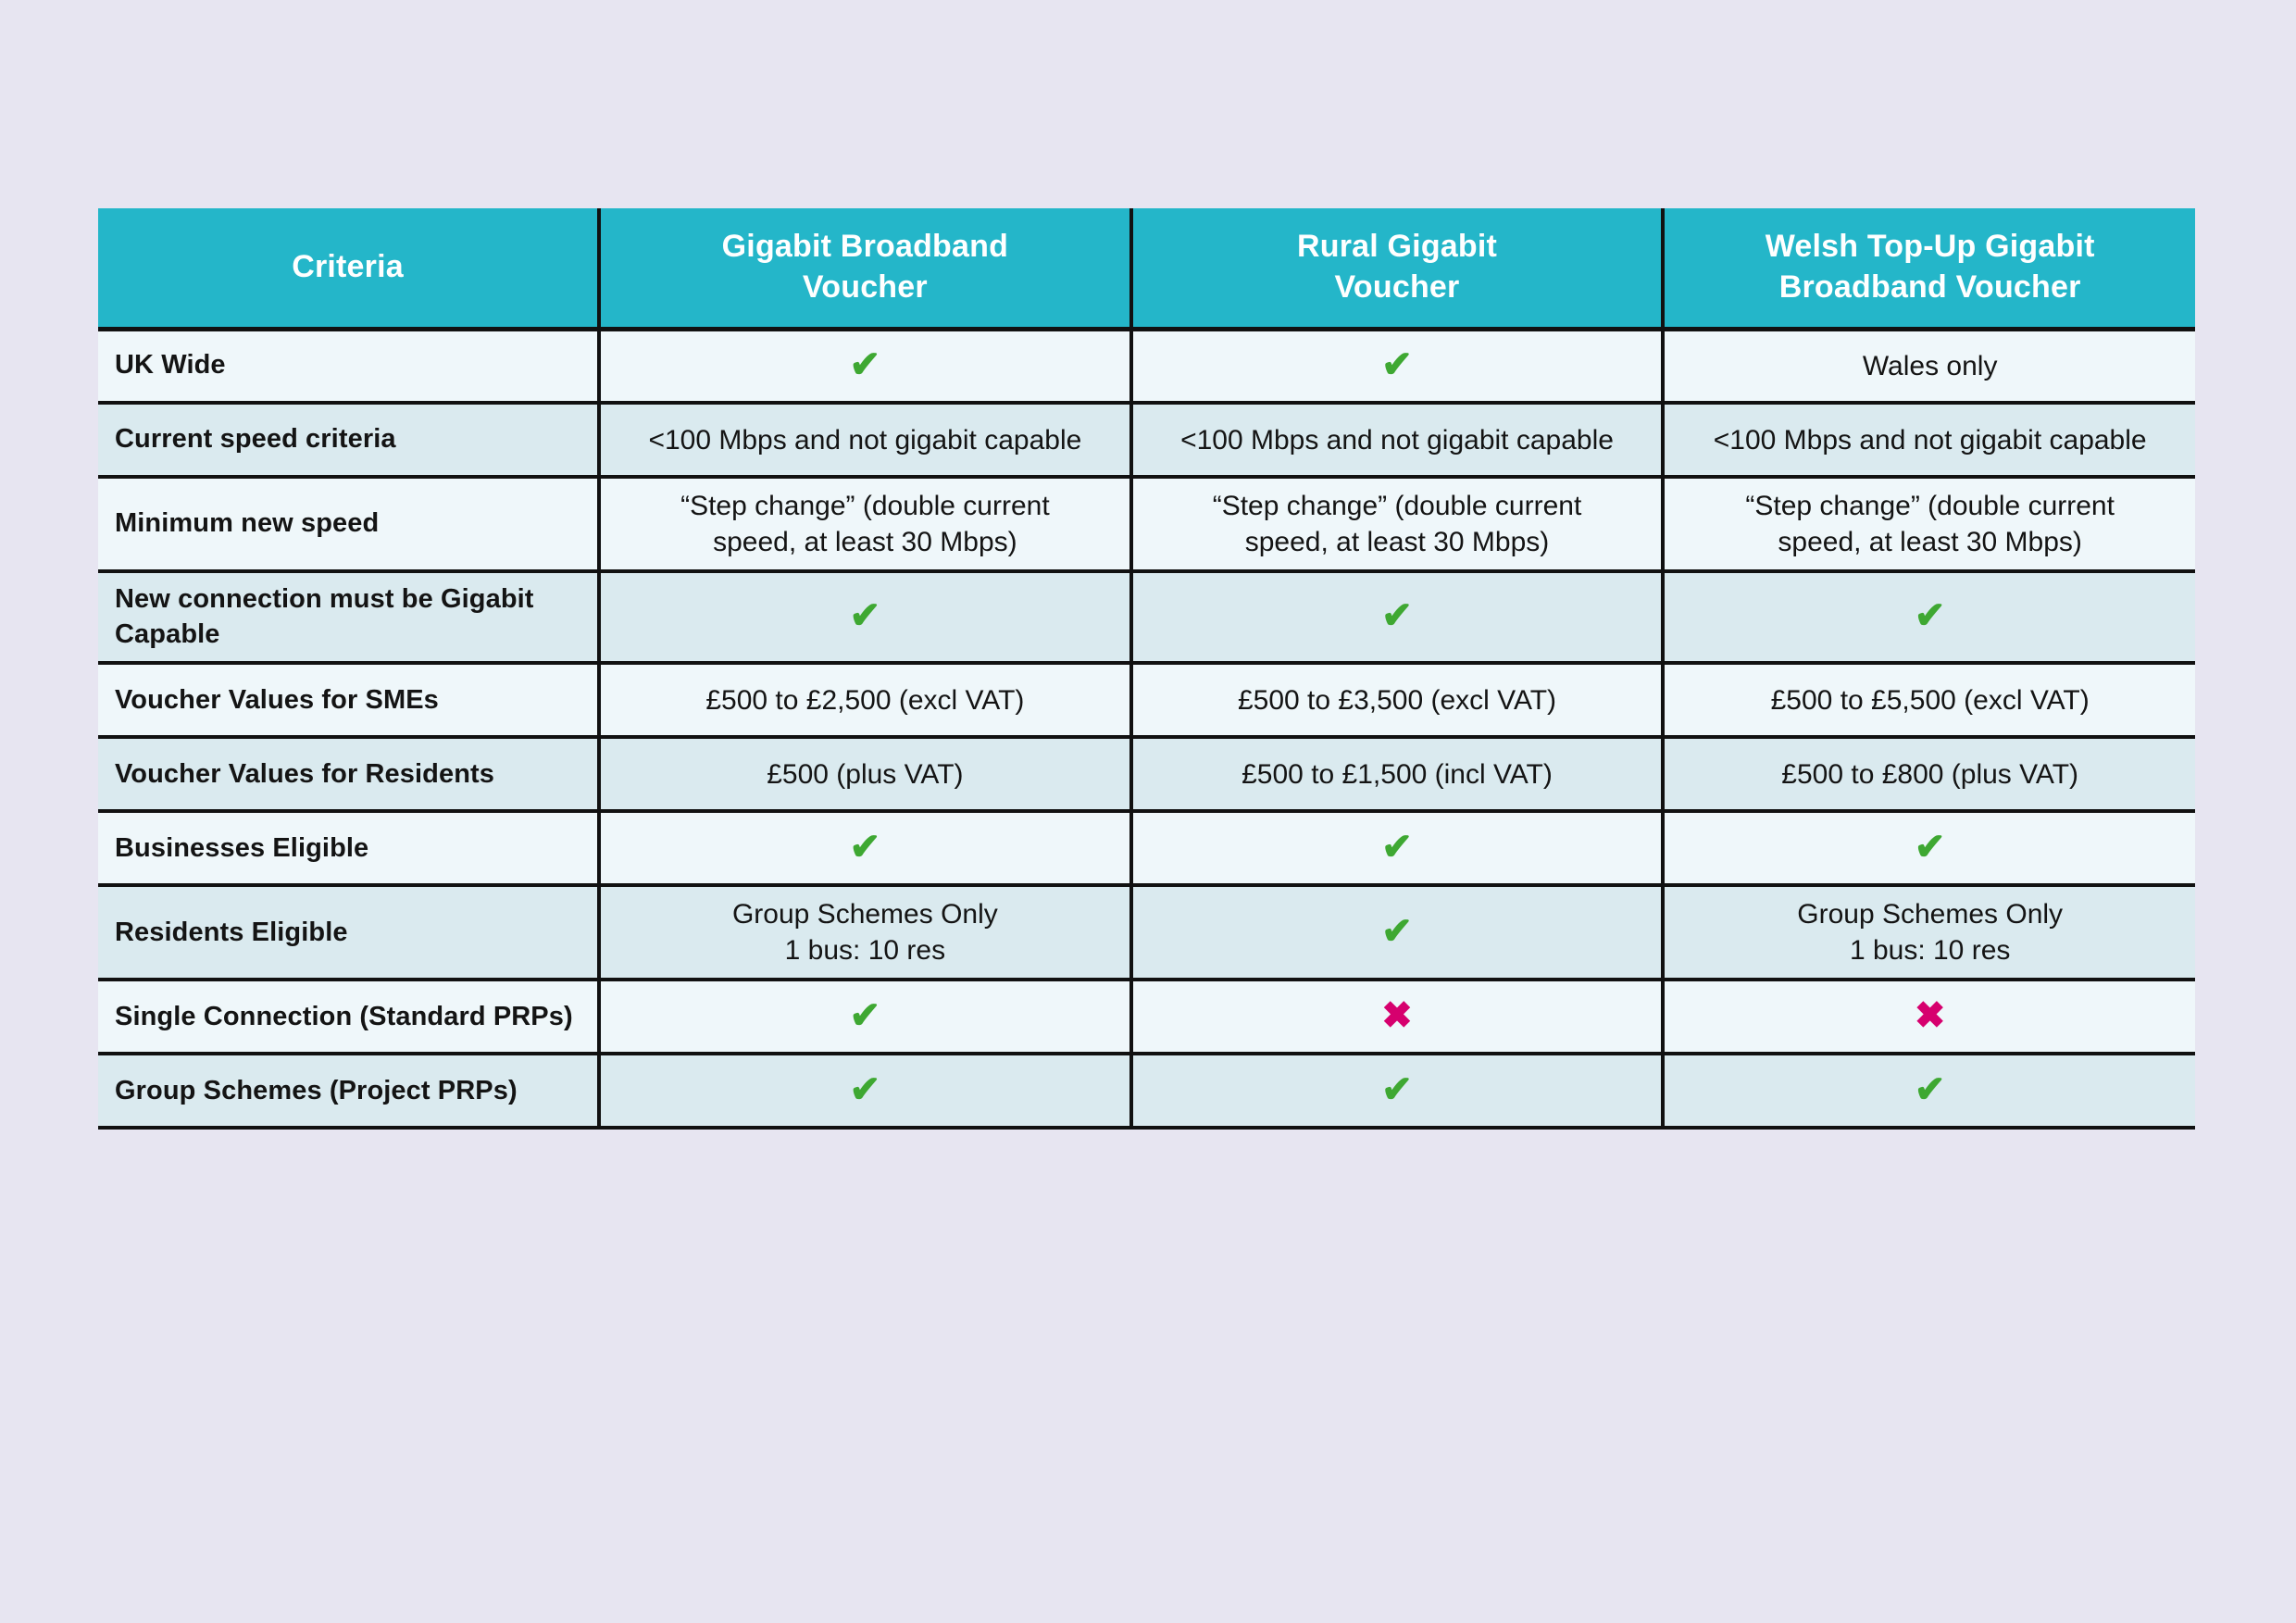 The image size is (2296, 1623). What do you see at coordinates (1396, 775) in the screenshot?
I see `value-cell: £500 to £1,500 (incl VAT)` at bounding box center [1396, 775].